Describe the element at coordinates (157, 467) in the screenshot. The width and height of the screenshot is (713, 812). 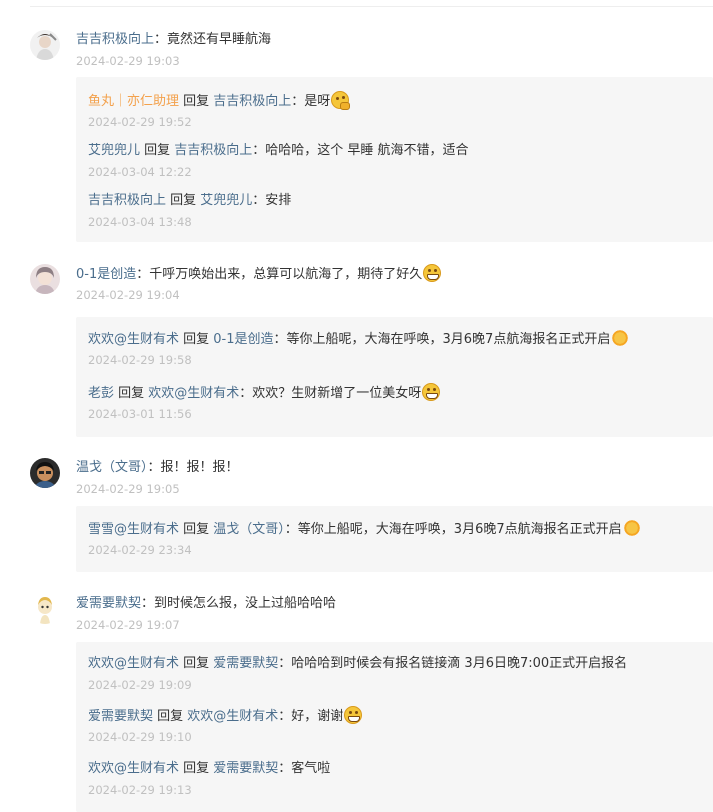
I see `comment-text: 温戈（文哥）：报！报！报！` at that location.